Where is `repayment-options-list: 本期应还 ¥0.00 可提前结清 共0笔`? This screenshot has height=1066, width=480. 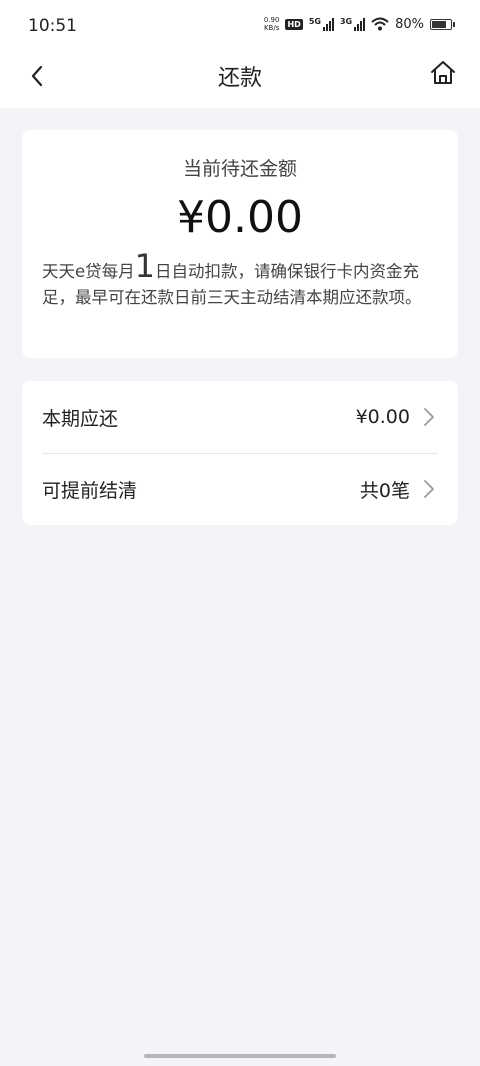
repayment-options-list: 本期应还 ¥0.00 可提前结清 共0笔 is located at coordinates (240, 453).